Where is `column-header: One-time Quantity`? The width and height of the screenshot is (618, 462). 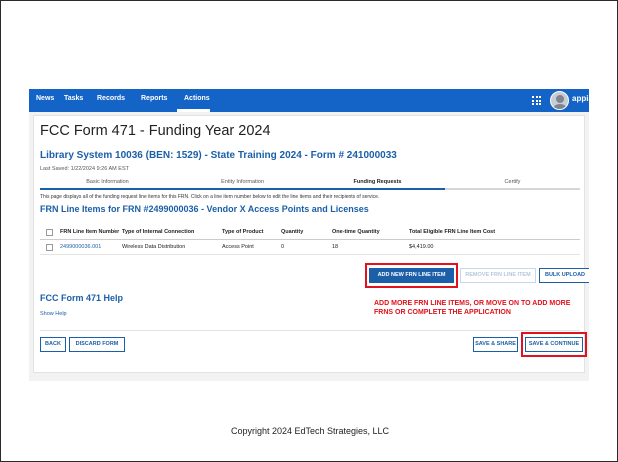
column-header: One-time Quantity is located at coordinates (356, 232).